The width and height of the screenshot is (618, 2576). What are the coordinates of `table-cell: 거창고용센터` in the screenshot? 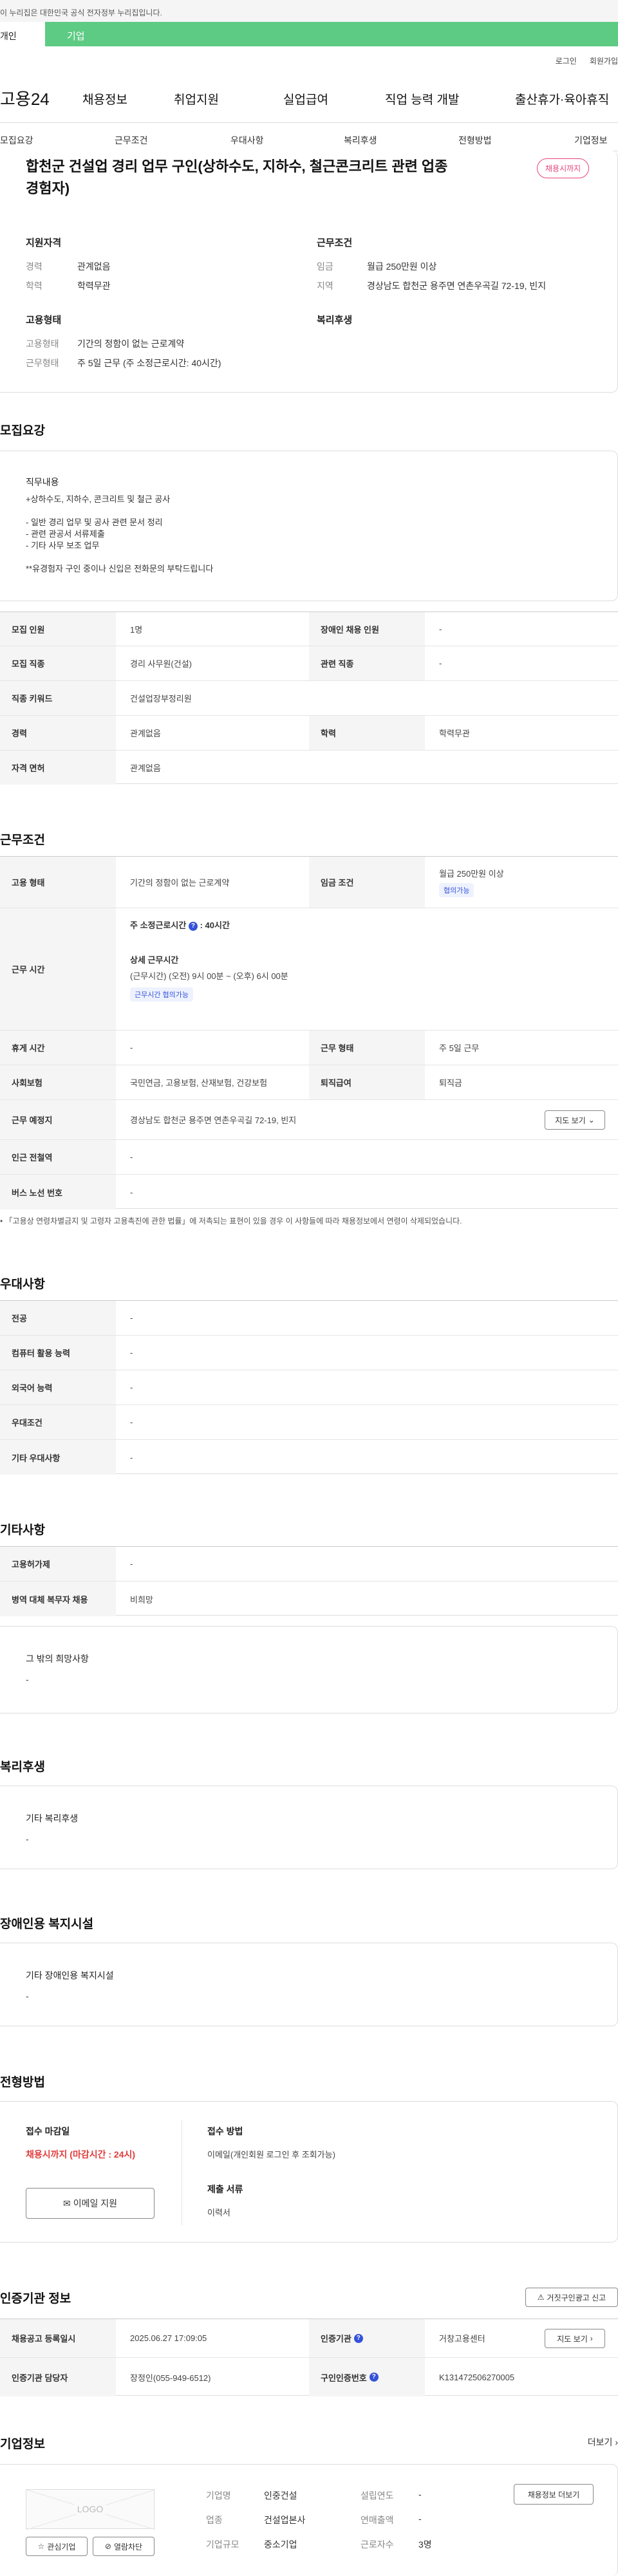 It's located at (462, 2339).